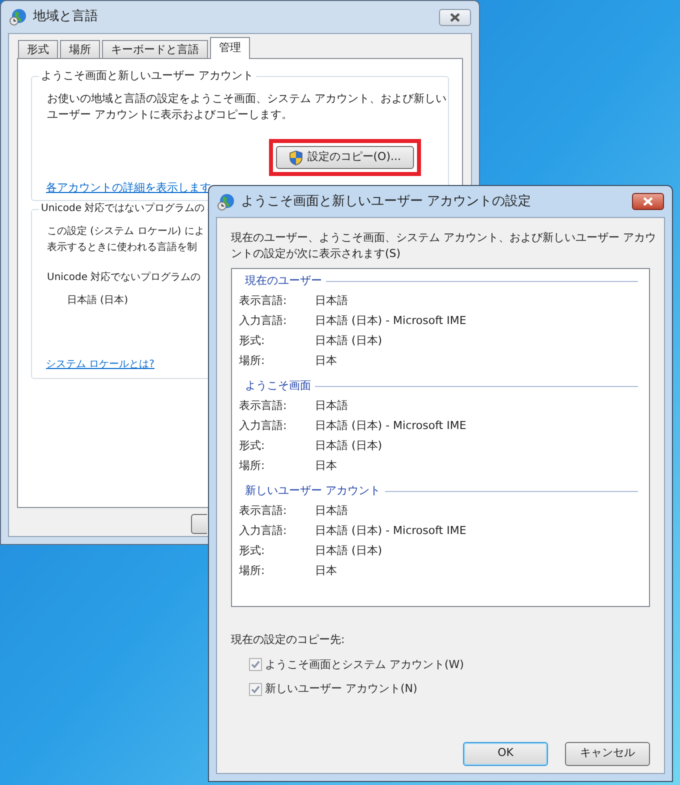  I want to click on account-details-link: 各アカウントの詳細を表示します, so click(128, 188).